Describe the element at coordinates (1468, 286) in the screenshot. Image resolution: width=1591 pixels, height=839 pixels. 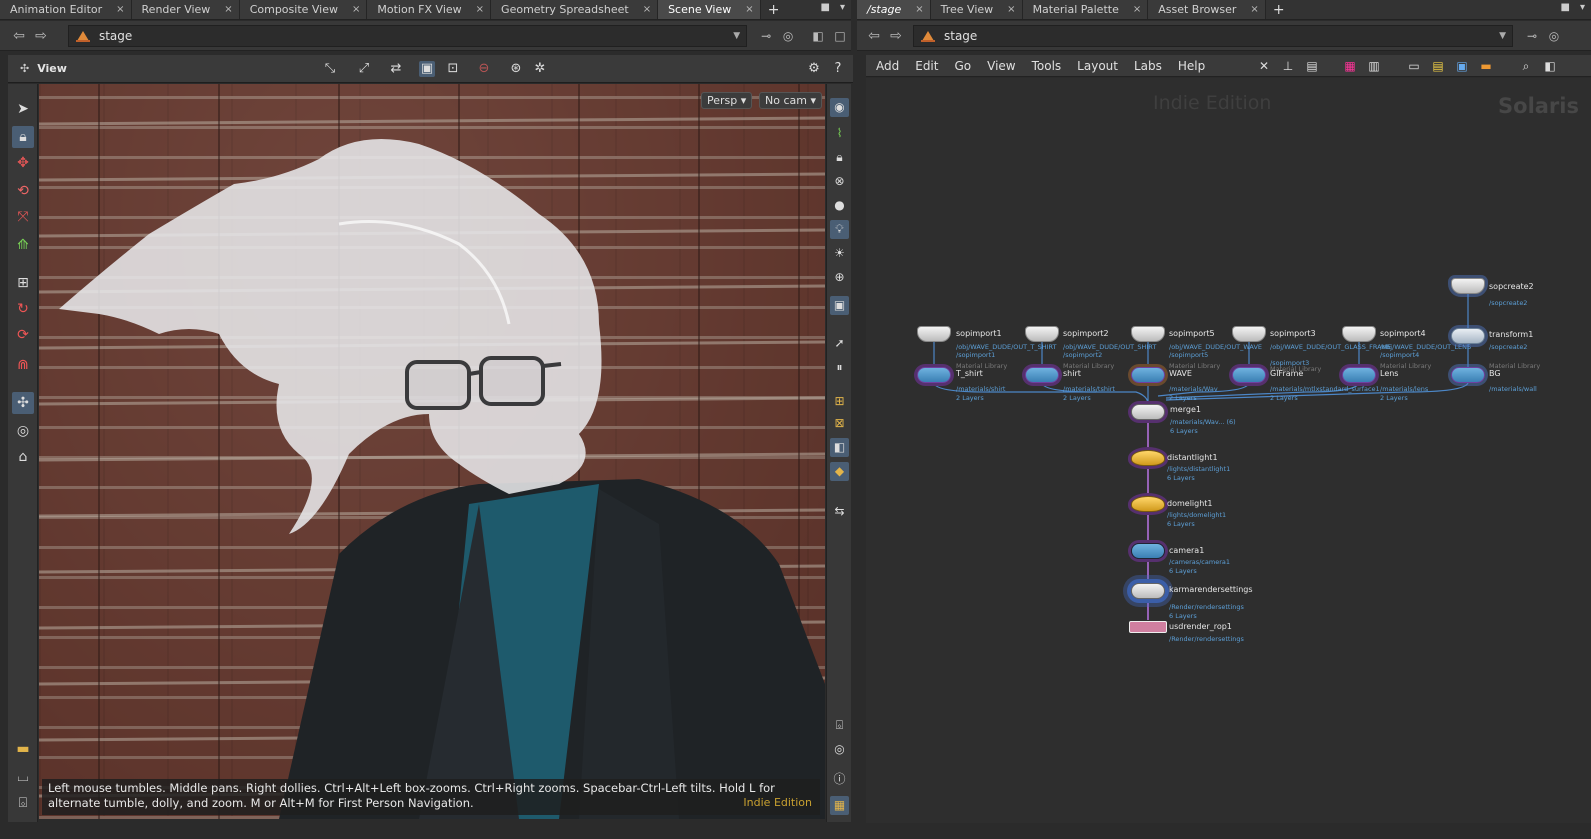
I see `sopcreate2-node` at that location.